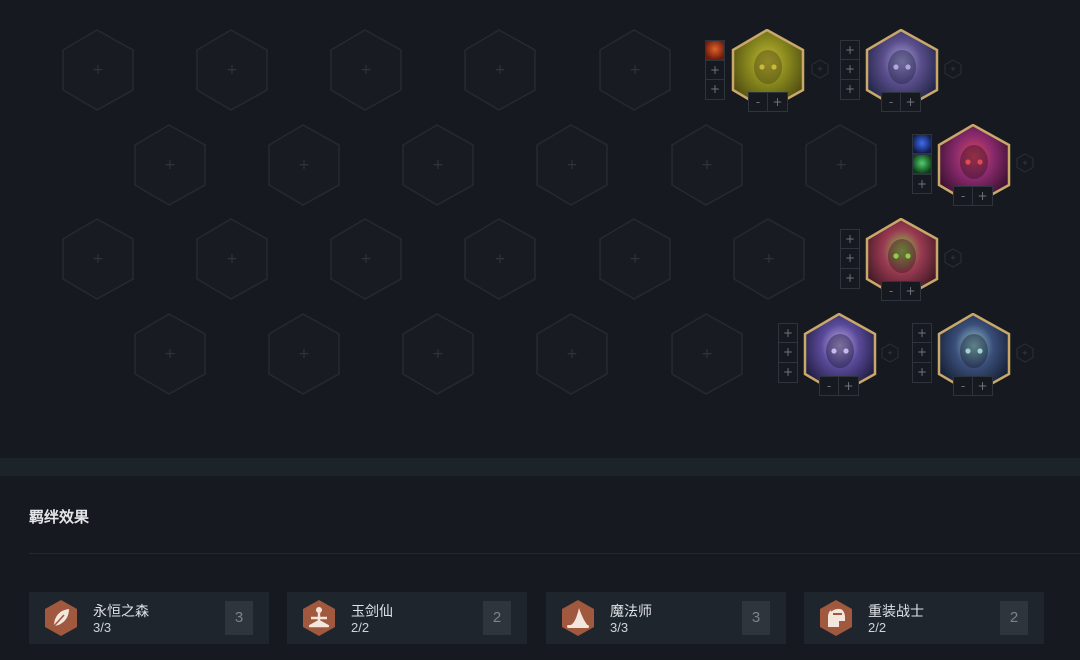 This screenshot has width=1080, height=660. I want to click on section-divider, so click(554, 553).